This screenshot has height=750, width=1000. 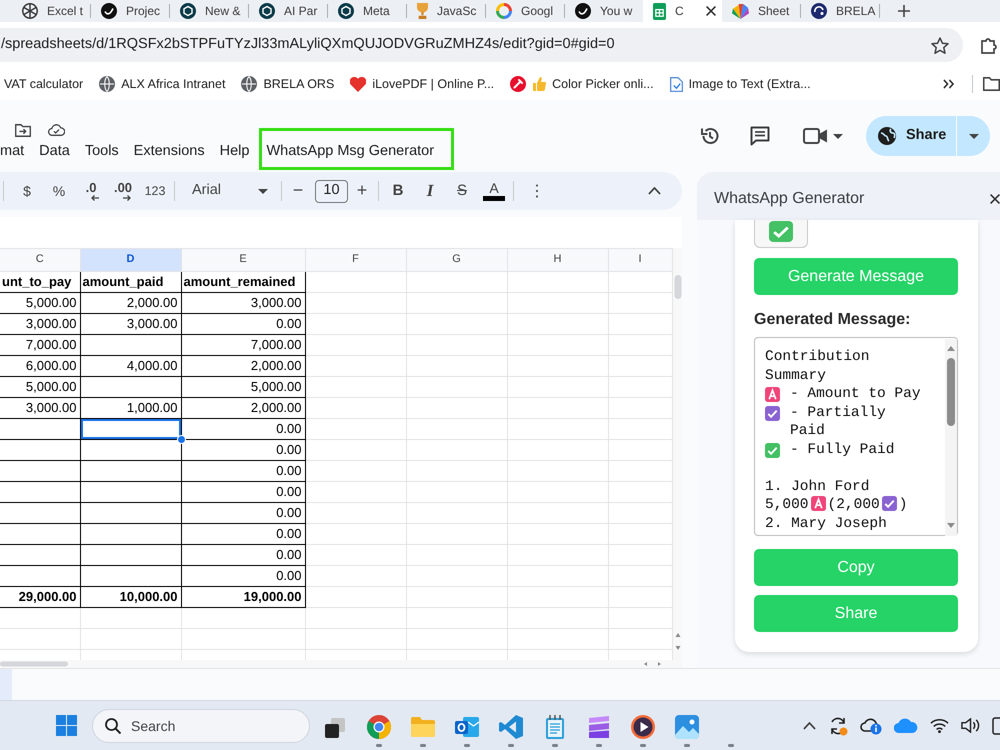 What do you see at coordinates (243, 282) in the screenshot?
I see `table-cell: amount_remained` at bounding box center [243, 282].